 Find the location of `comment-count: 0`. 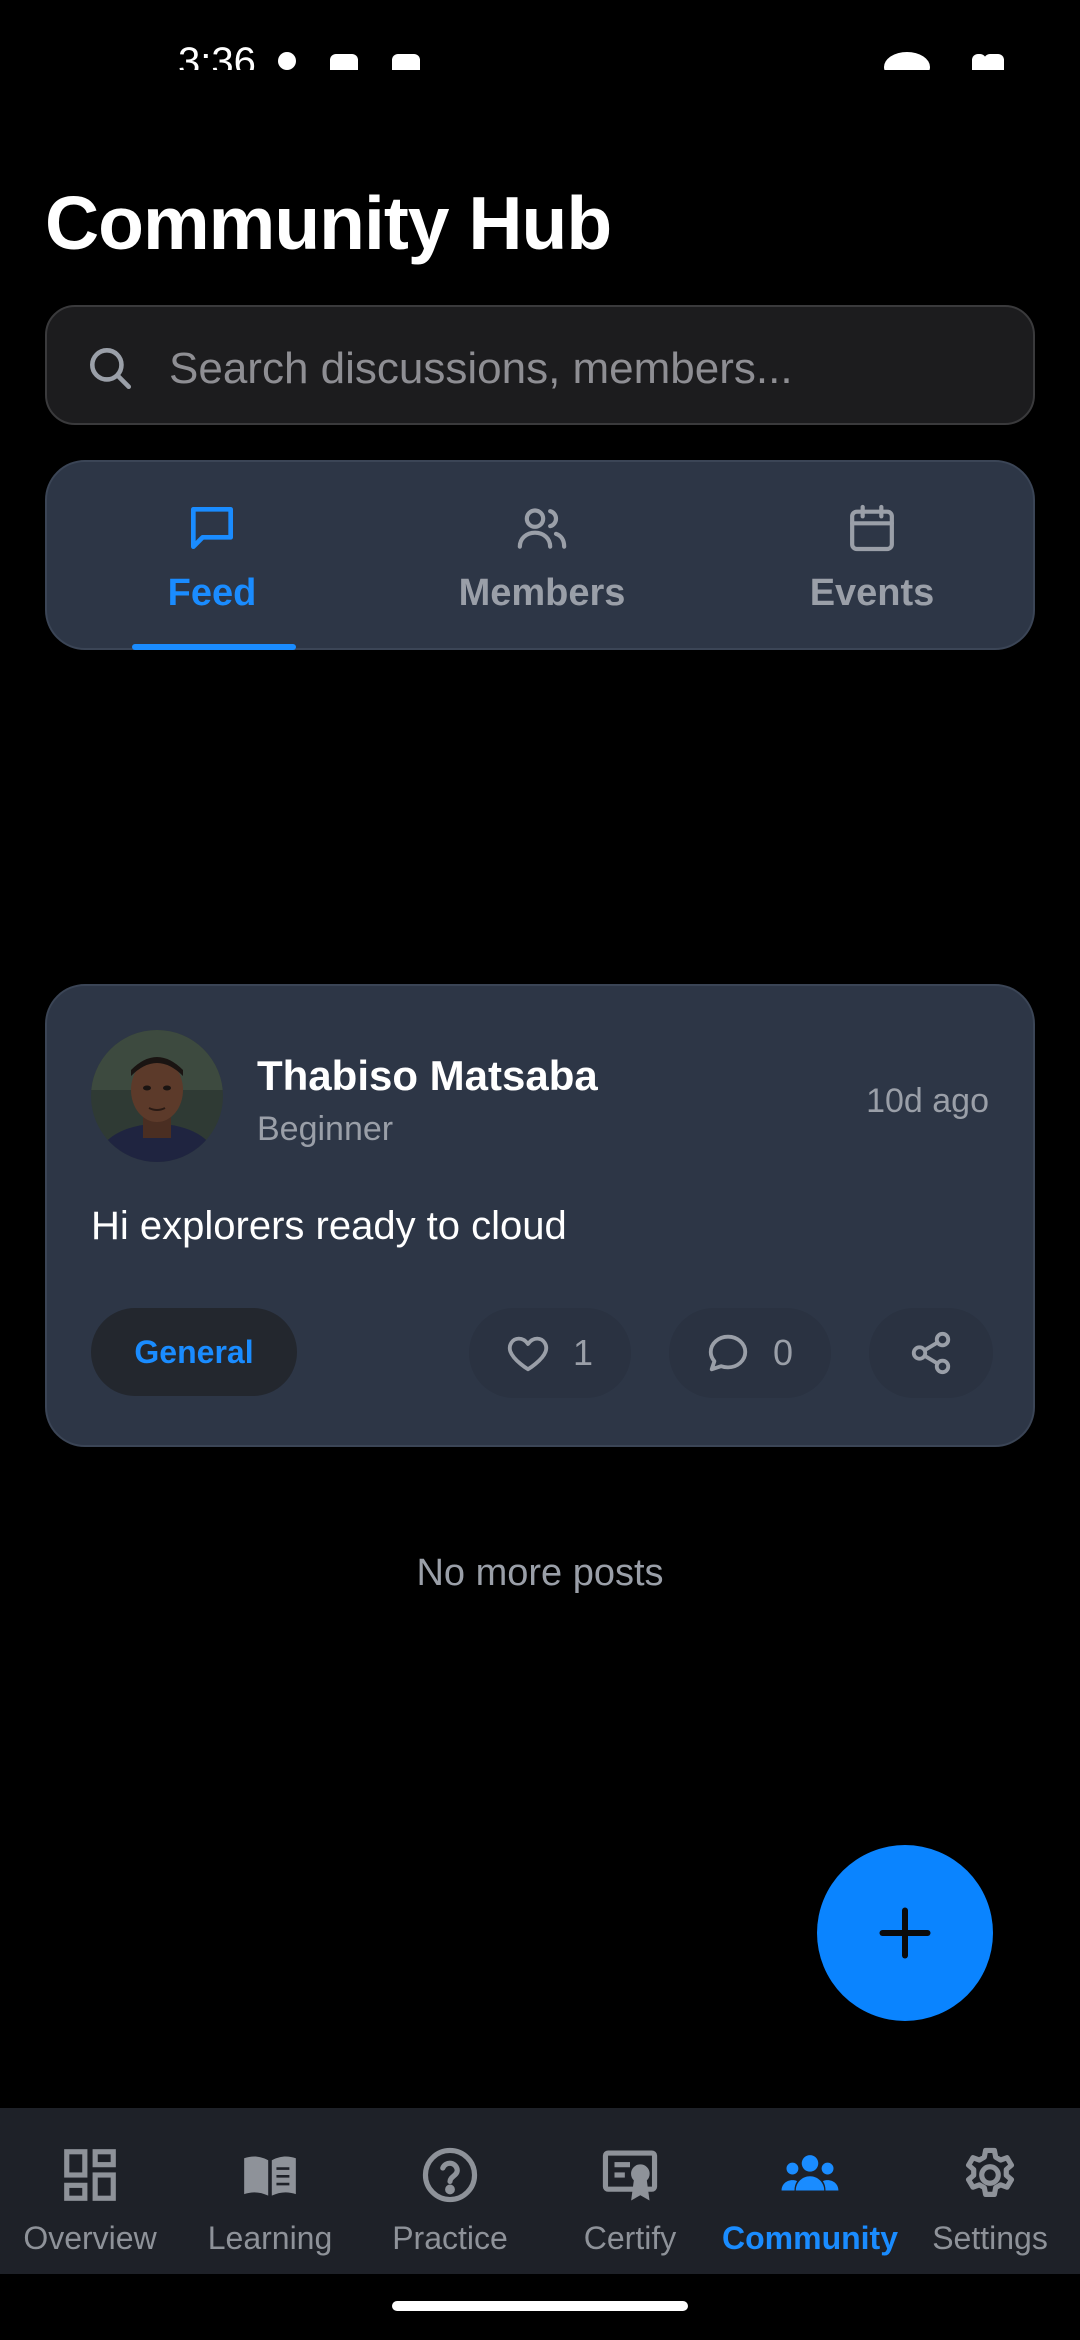

comment-count: 0 is located at coordinates (783, 1352).